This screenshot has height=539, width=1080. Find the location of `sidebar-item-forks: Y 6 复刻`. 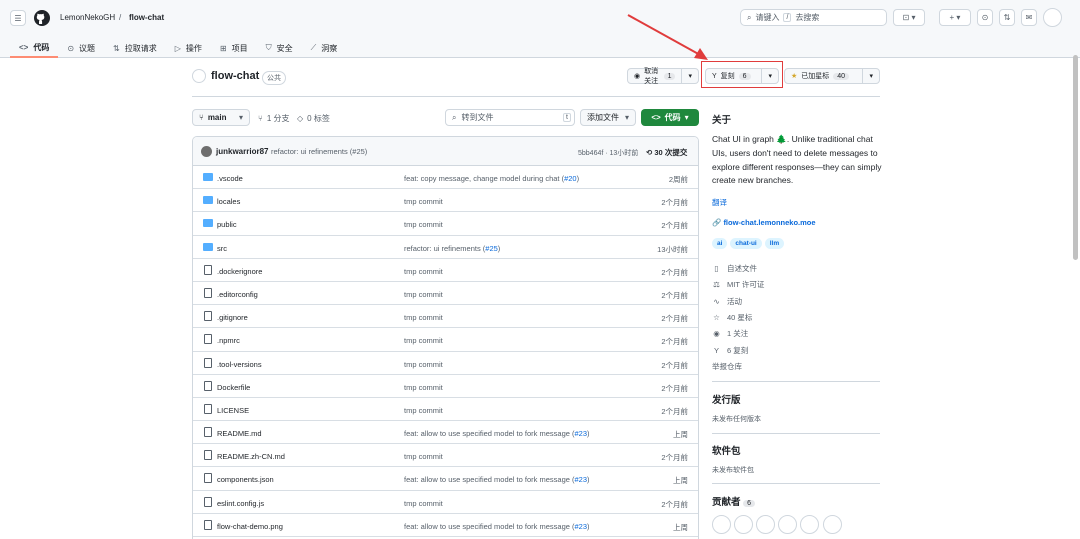

sidebar-item-forks: Y 6 复刻 is located at coordinates (730, 350).